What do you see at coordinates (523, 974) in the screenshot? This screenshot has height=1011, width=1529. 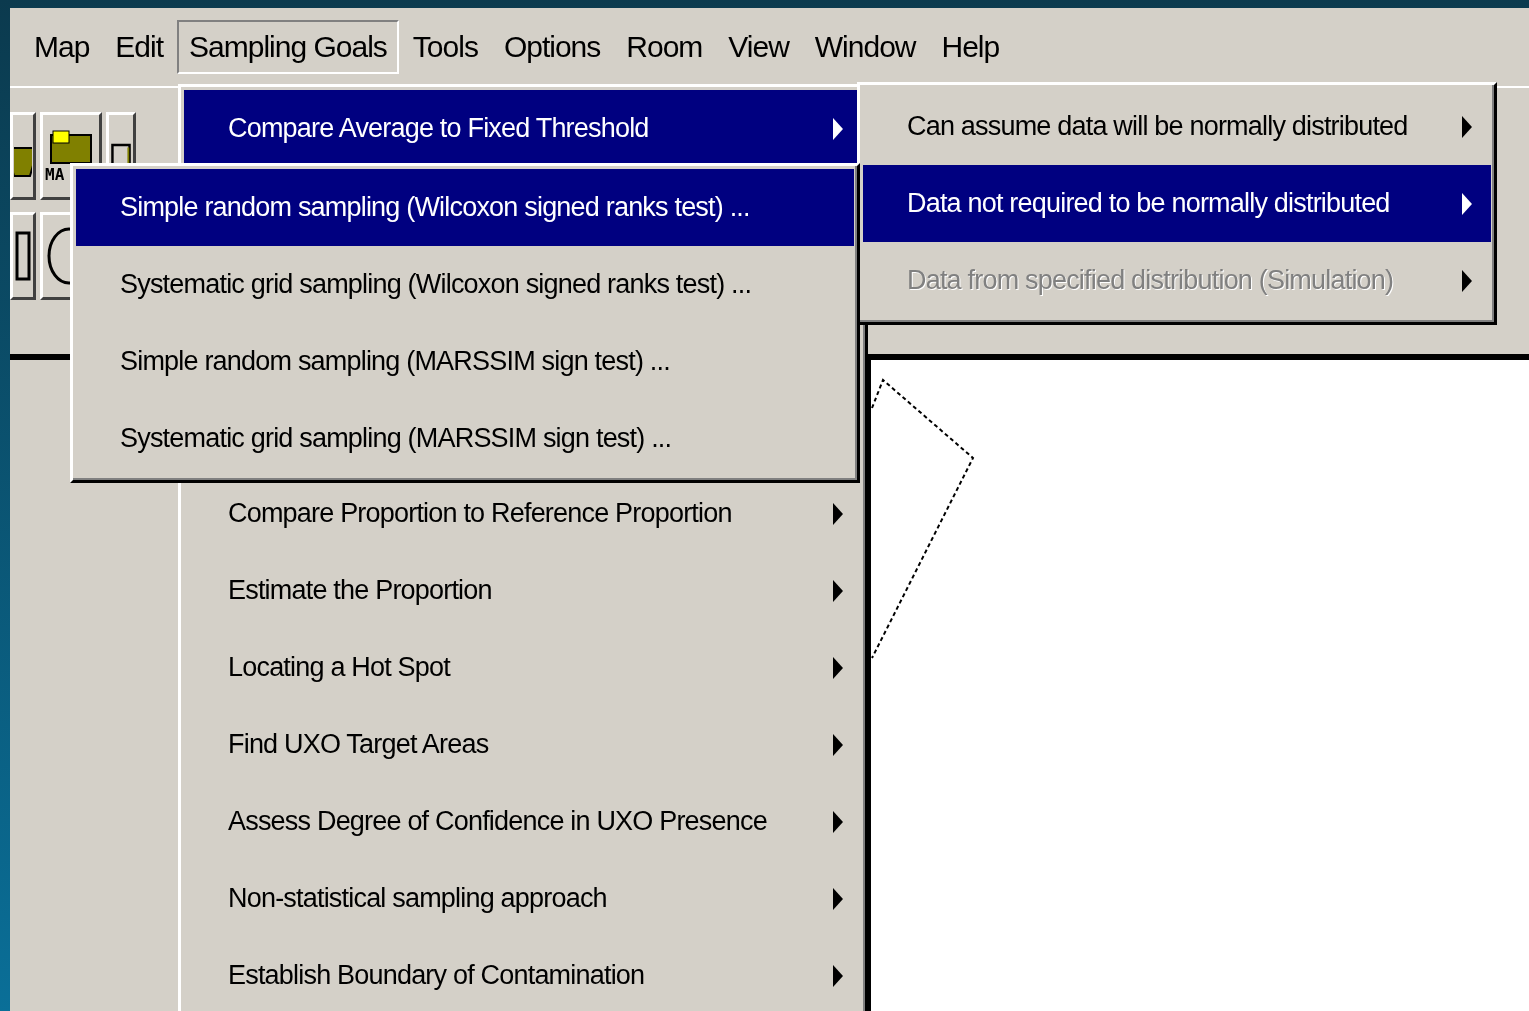 I see `menu-item: Establish Boundary of Contamination` at bounding box center [523, 974].